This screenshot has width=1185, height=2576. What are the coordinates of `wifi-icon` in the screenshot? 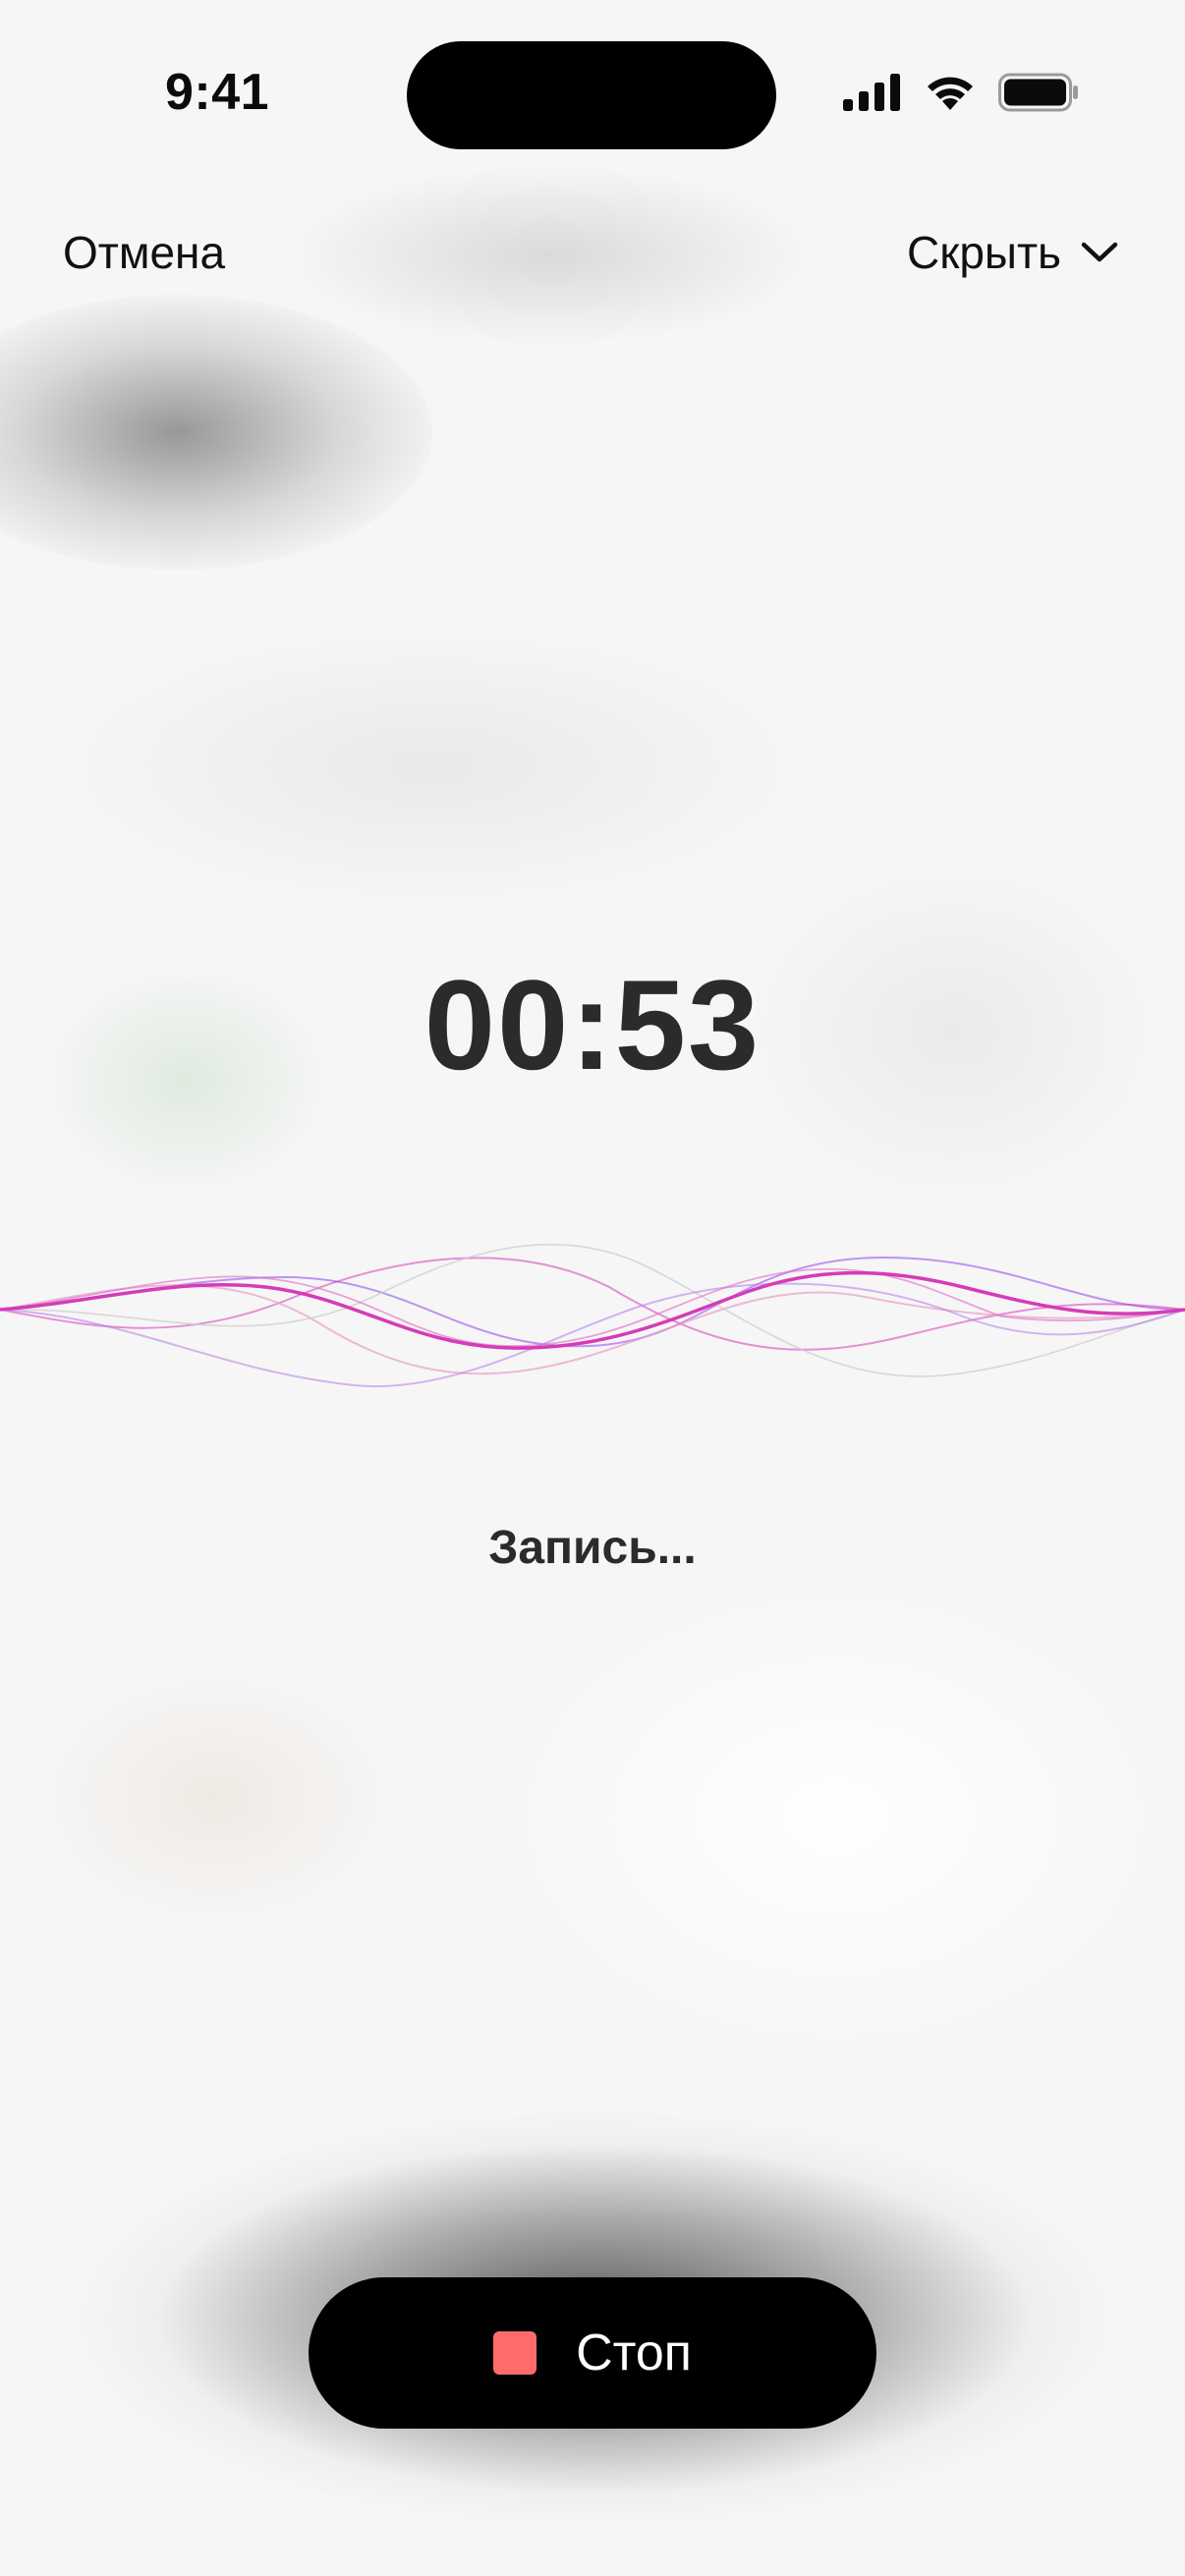 It's located at (951, 93).